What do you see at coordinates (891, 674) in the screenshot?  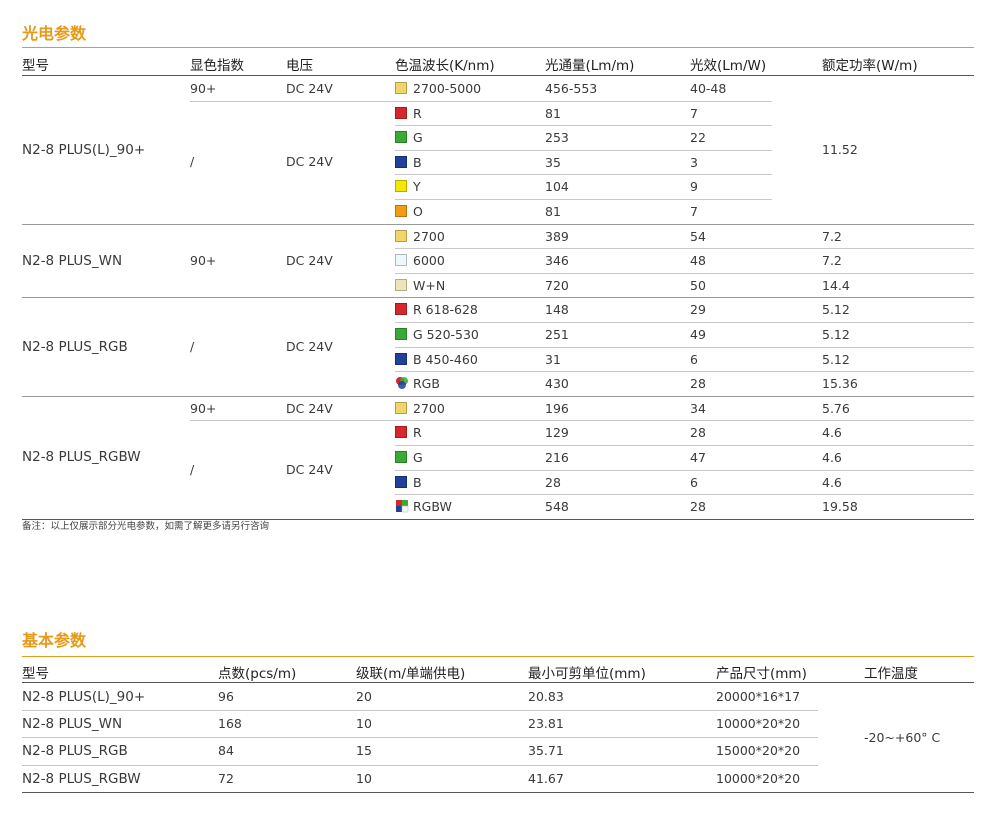 I see `column-header: 工作温度` at bounding box center [891, 674].